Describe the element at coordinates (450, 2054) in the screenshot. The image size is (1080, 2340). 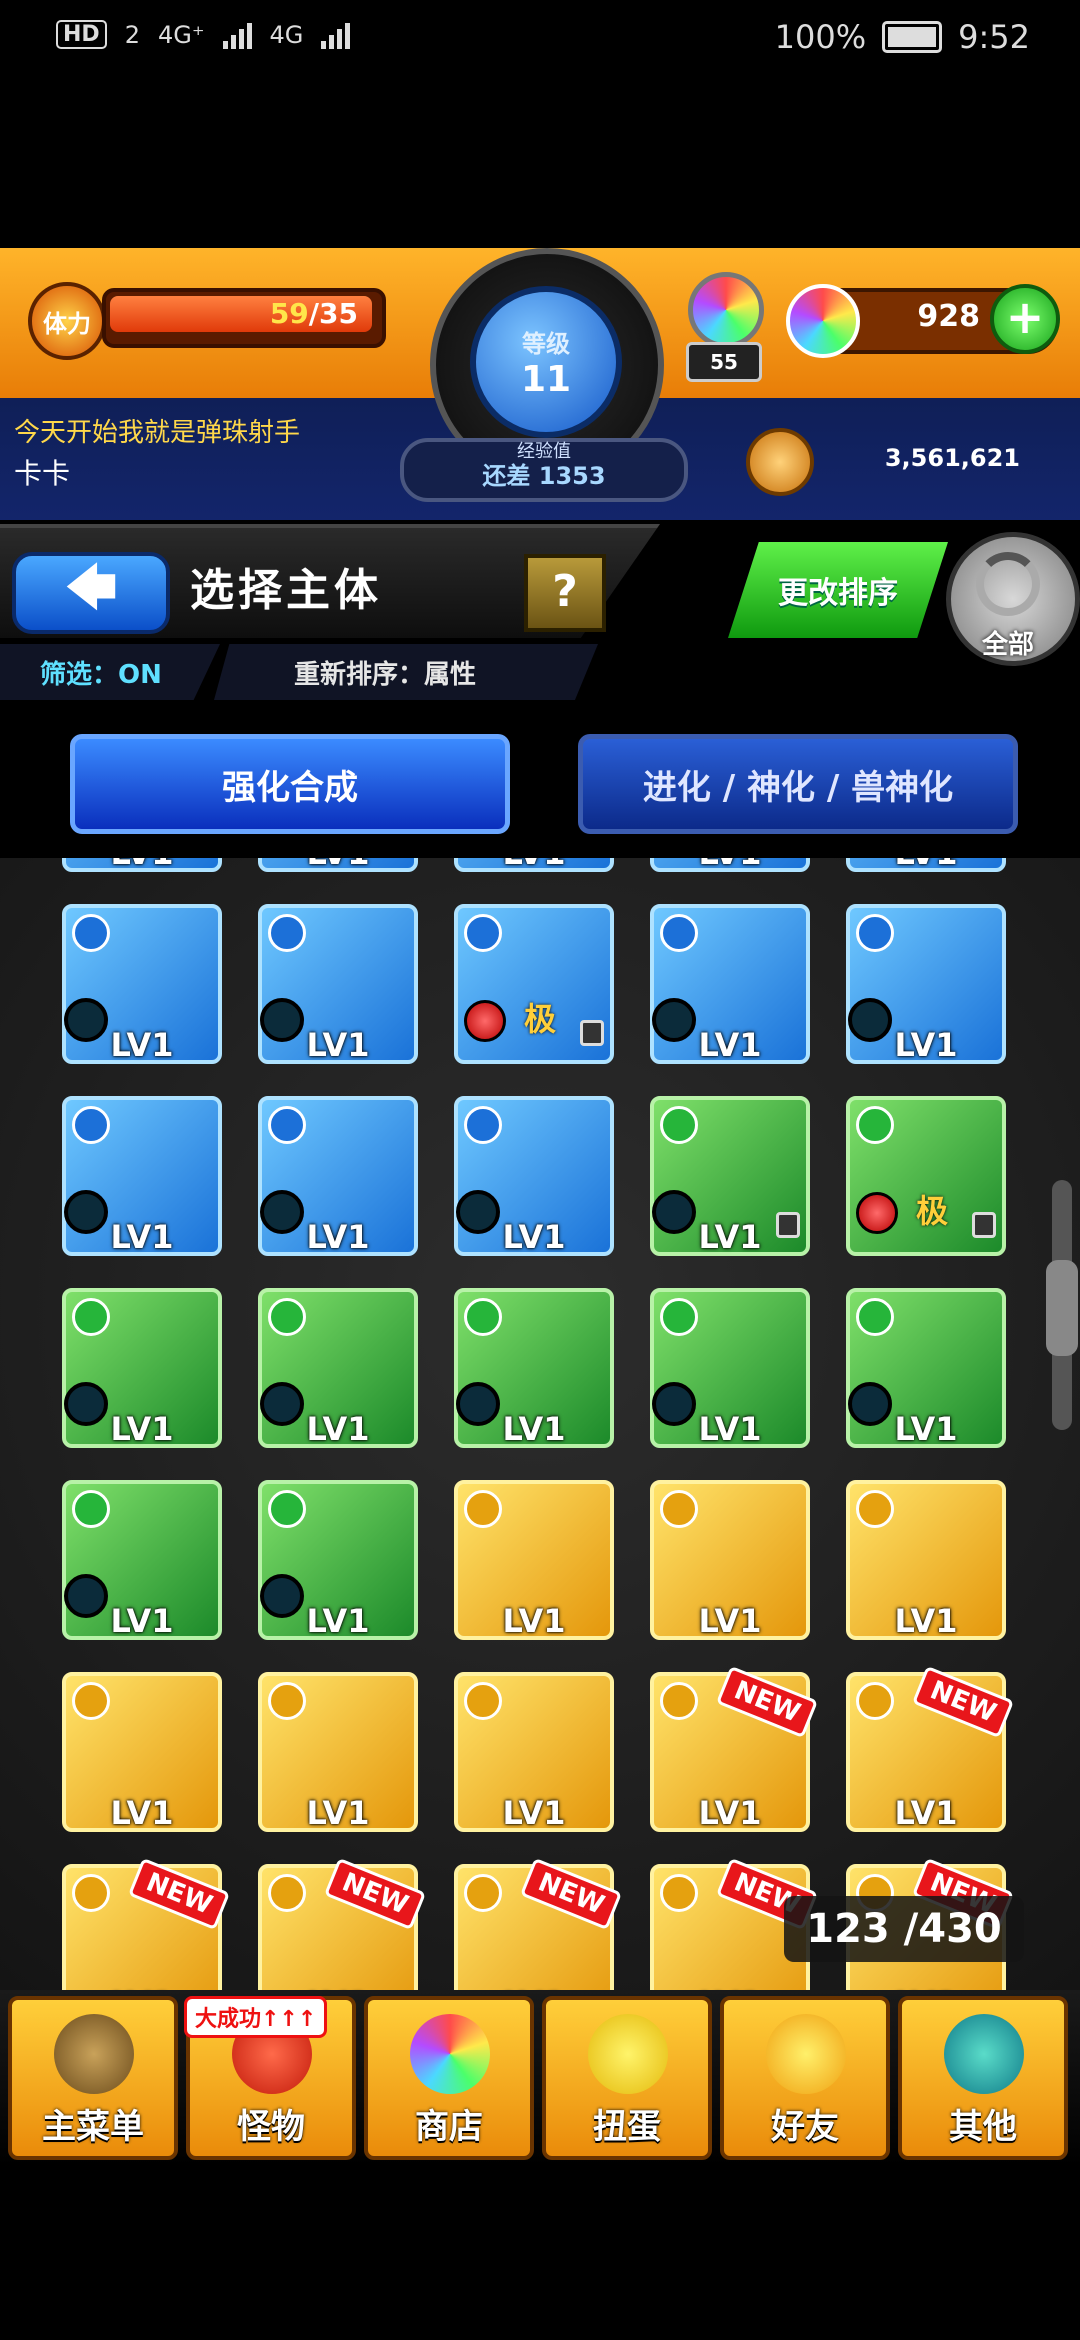
I see `orb-icon` at that location.